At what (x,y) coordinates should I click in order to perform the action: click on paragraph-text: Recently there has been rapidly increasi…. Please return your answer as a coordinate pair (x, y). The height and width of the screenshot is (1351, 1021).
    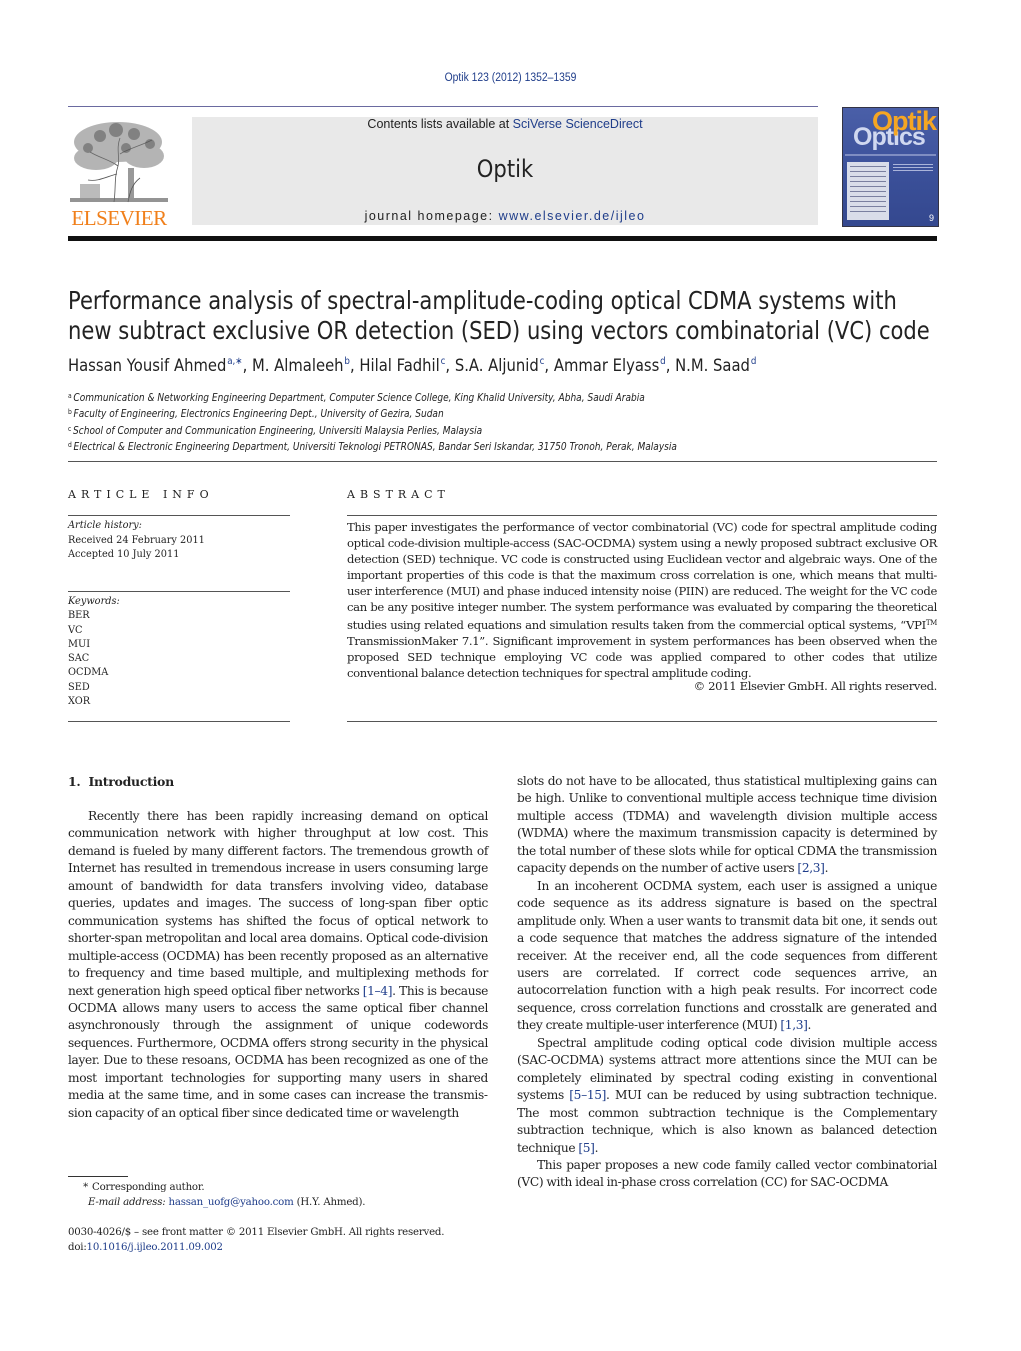
    Looking at the image, I should click on (278, 903).